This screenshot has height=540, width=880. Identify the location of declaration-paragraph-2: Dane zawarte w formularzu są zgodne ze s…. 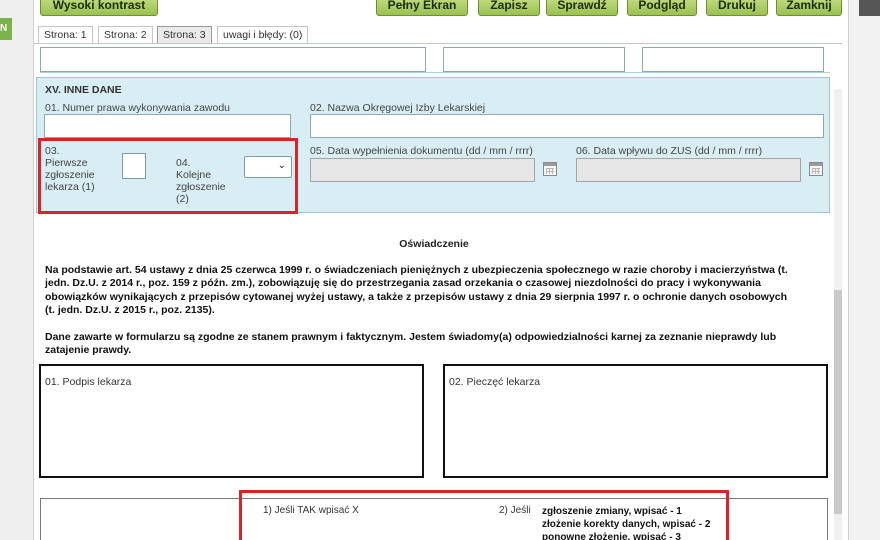
(430, 344).